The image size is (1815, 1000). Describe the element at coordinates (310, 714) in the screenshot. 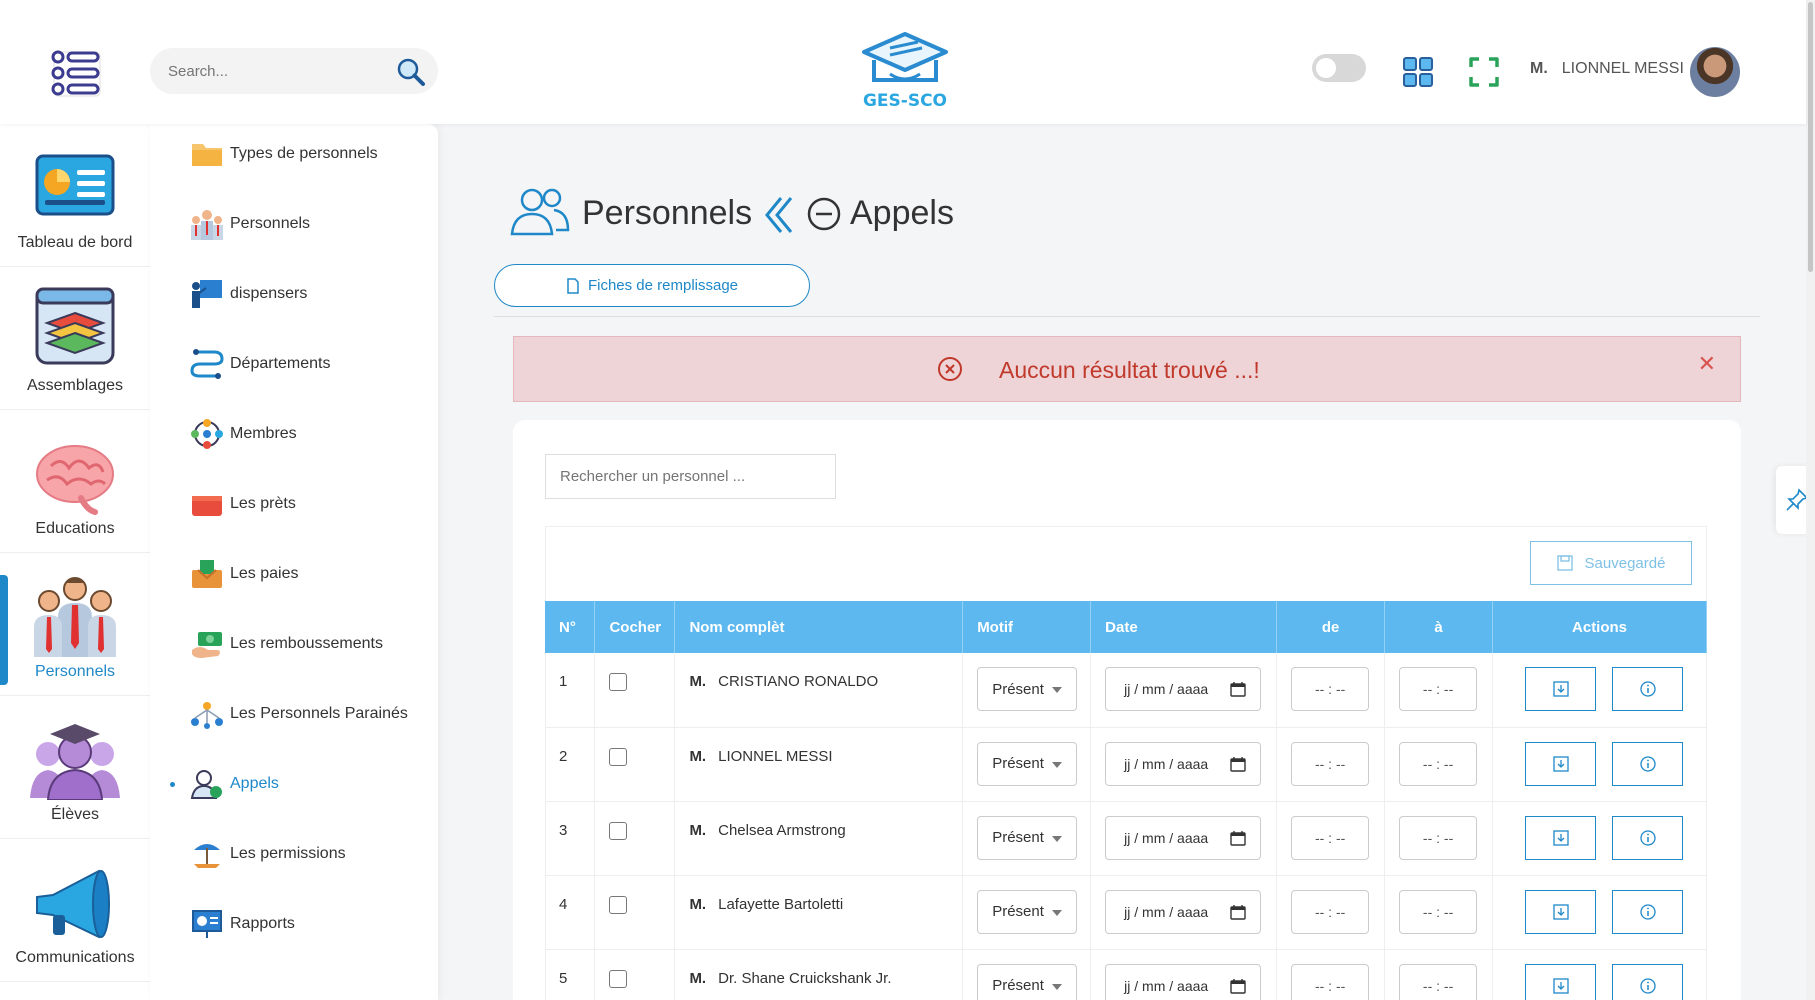

I see `submenu-item-parraines: Les Personnels Parainés` at that location.